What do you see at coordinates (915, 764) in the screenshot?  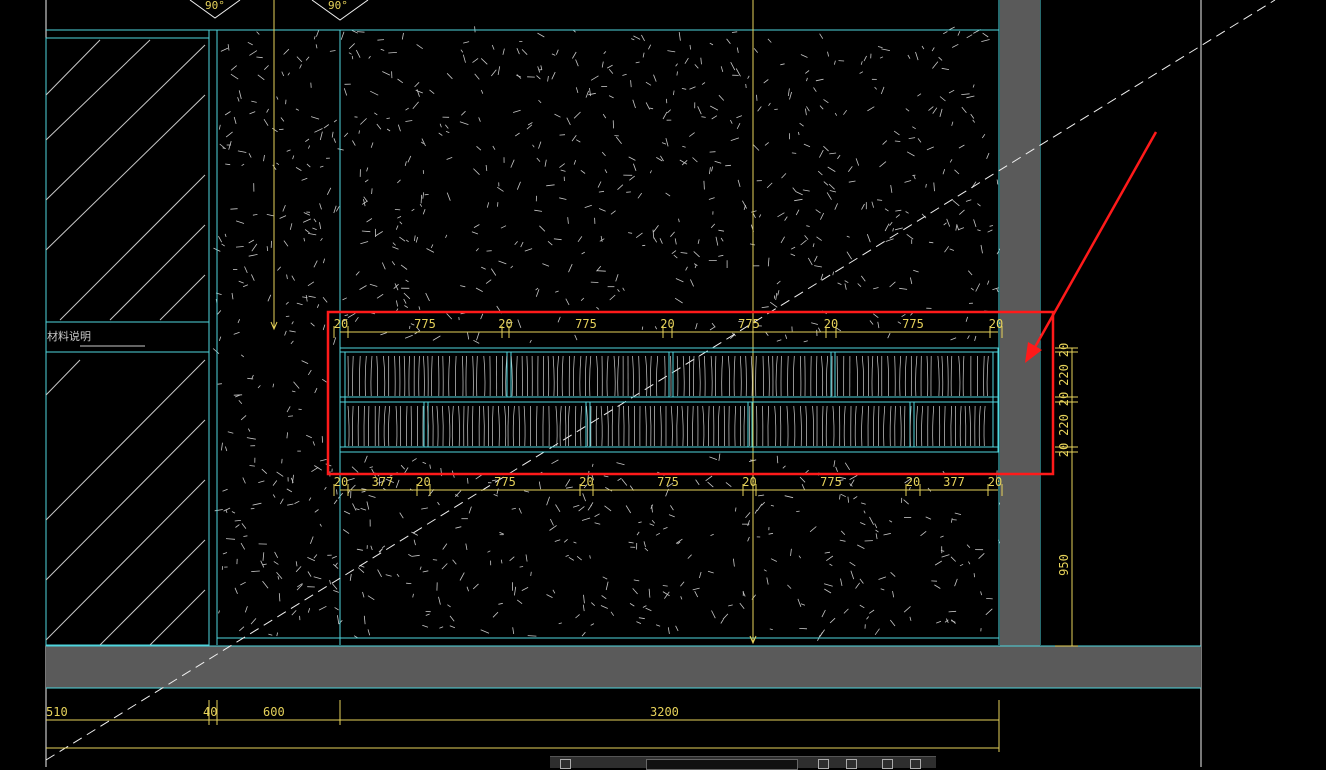 I see `window-close-icon` at bounding box center [915, 764].